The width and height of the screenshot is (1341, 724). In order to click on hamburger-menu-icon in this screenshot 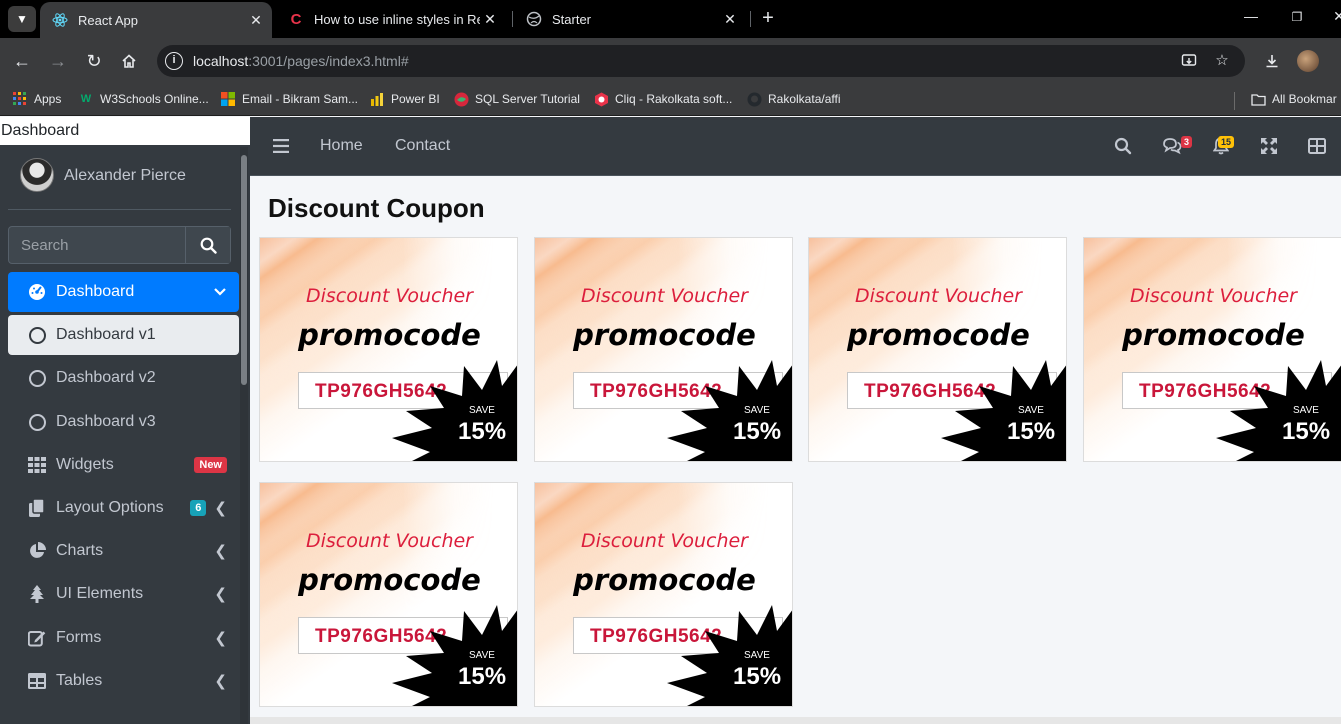, I will do `click(281, 146)`.